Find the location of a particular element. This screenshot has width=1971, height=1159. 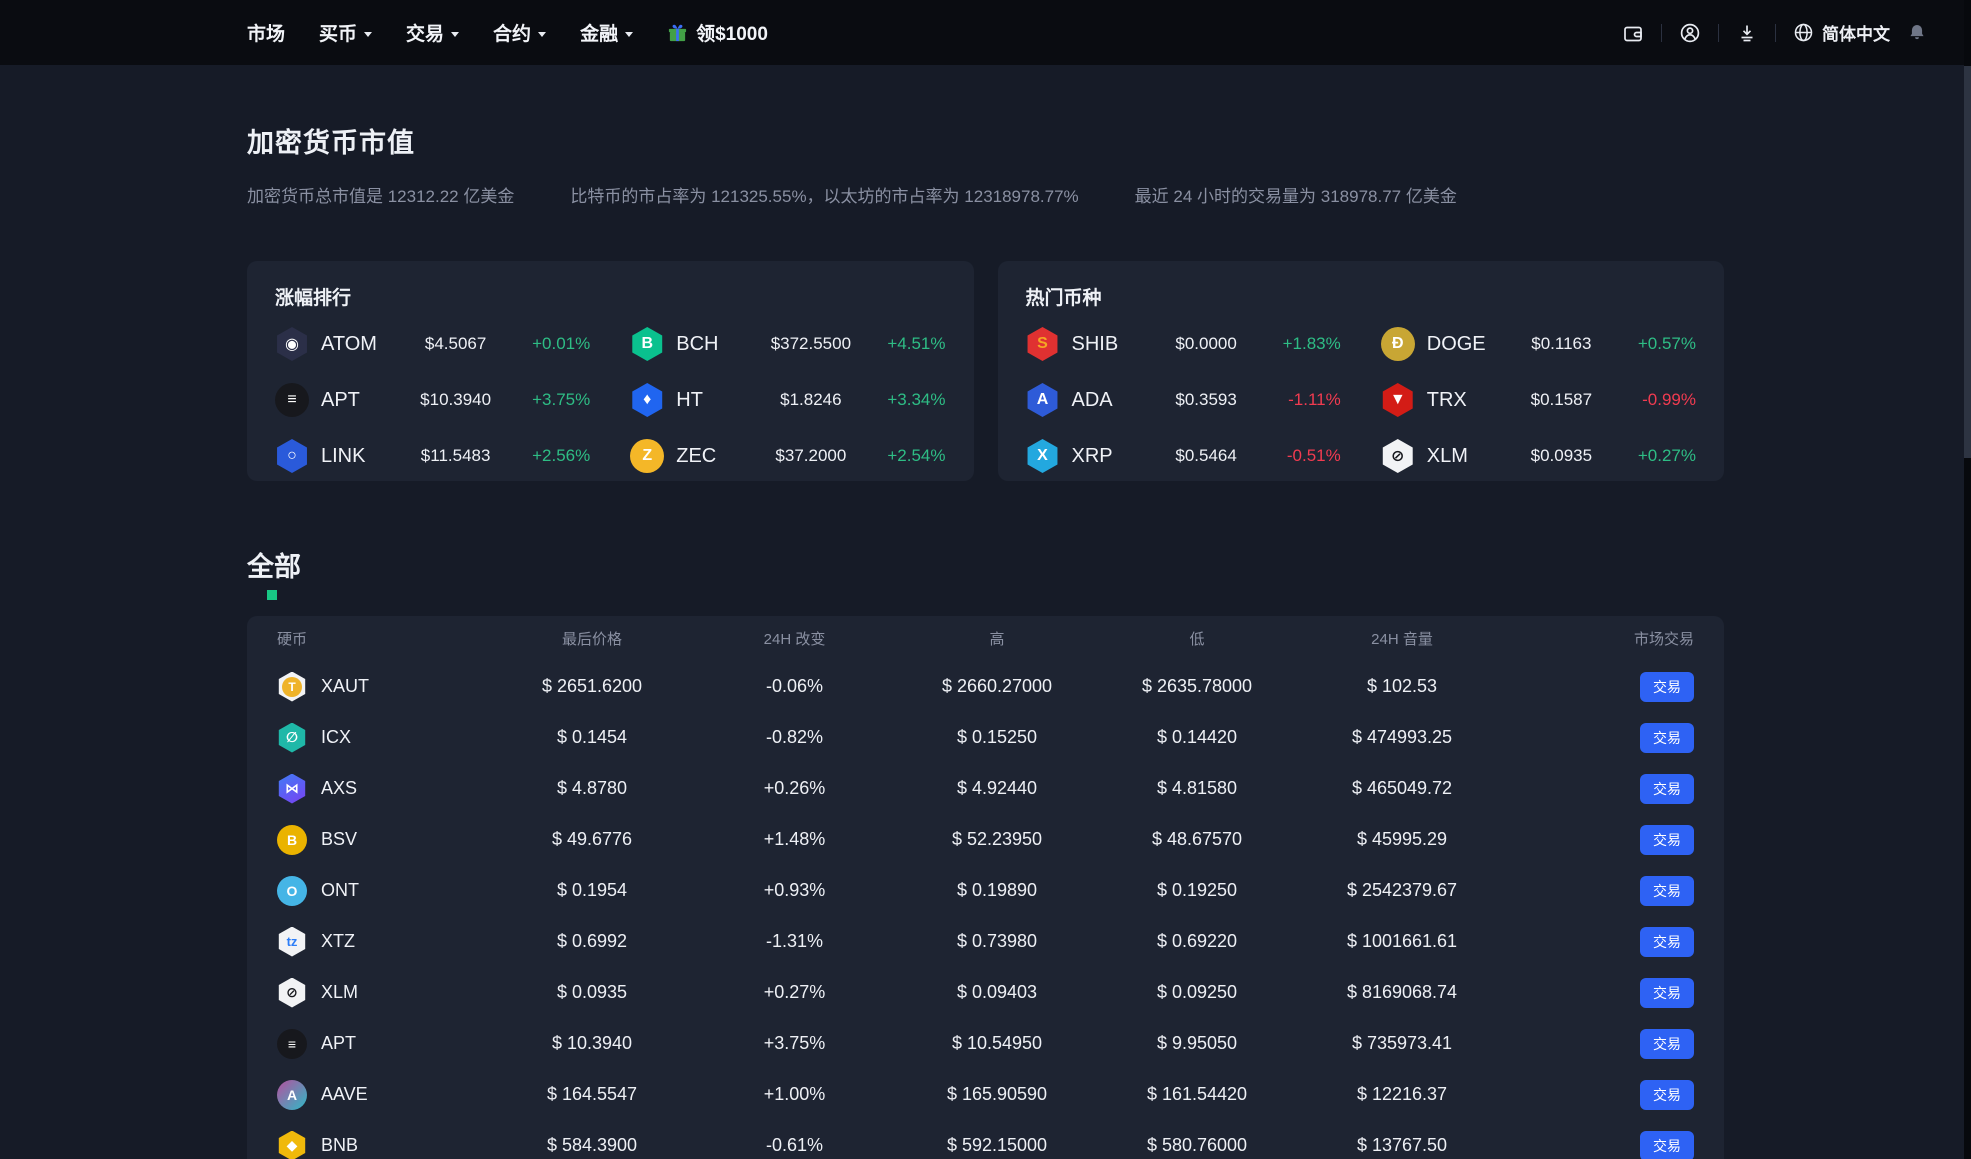

card-coin-row-doge: Ð DOGE $0.1163 +0.57% is located at coordinates (1538, 344).